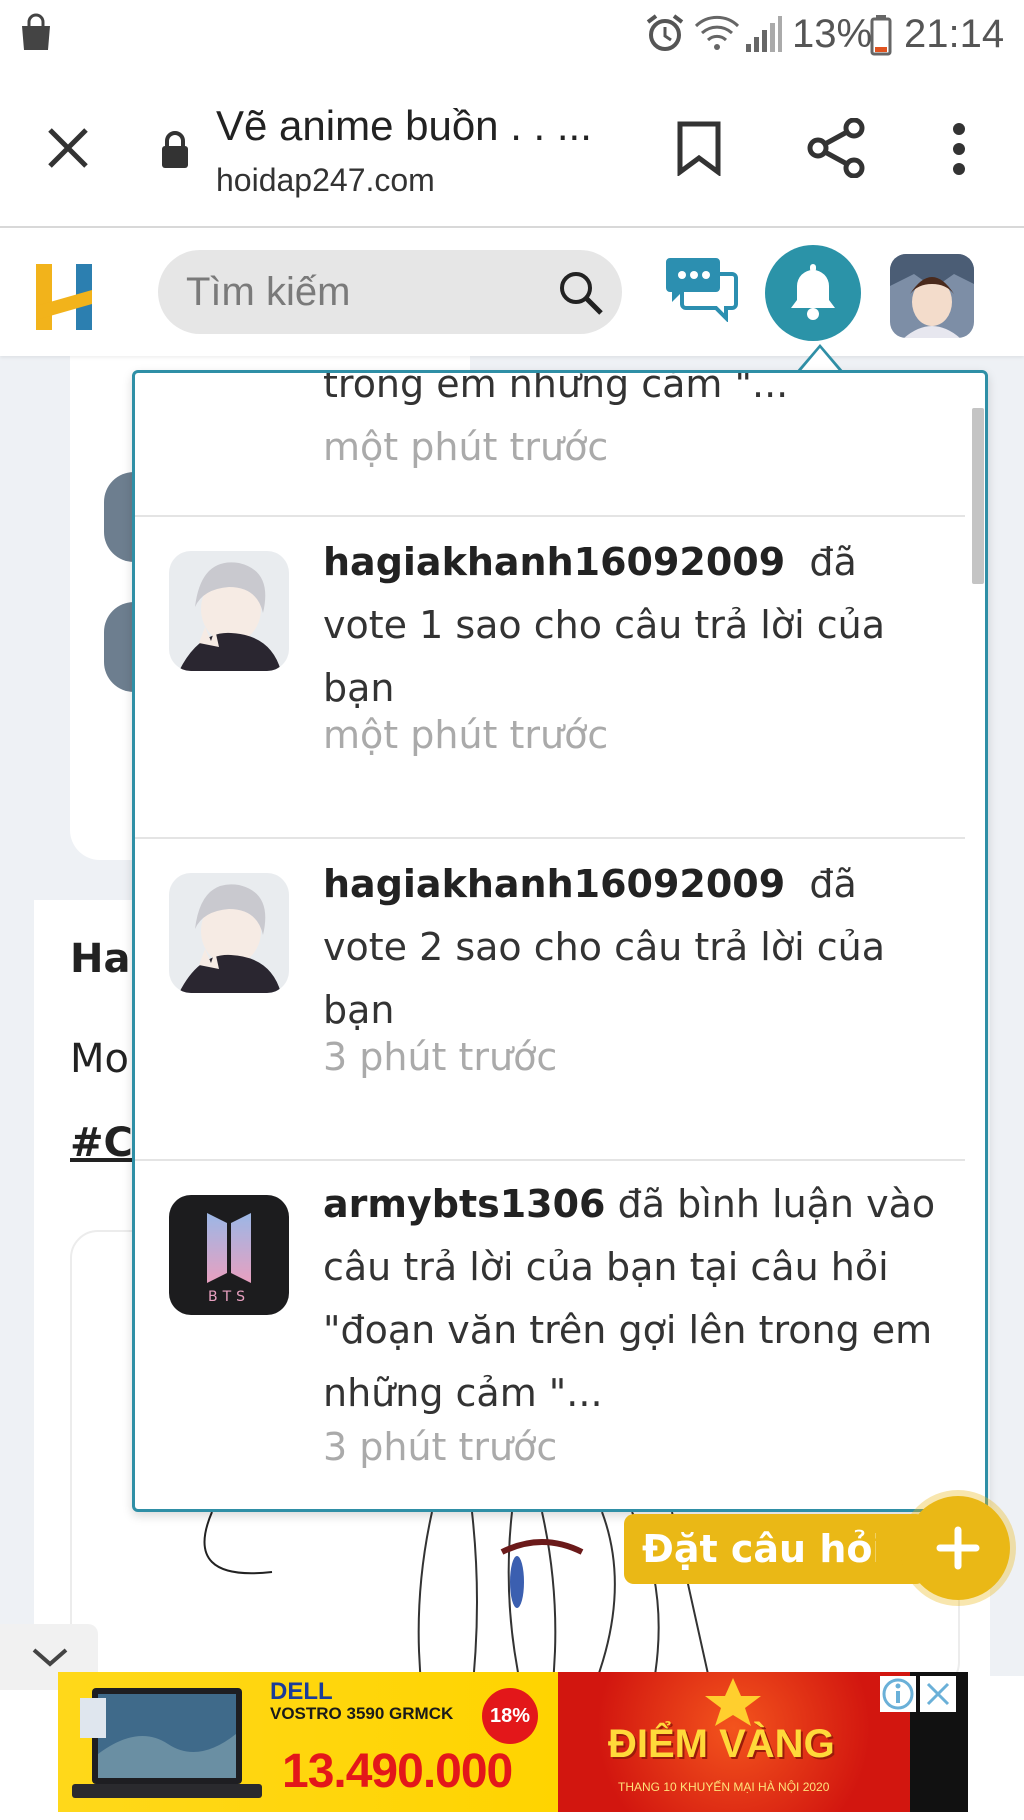  What do you see at coordinates (167, 1743) in the screenshot?
I see `laptop-image` at bounding box center [167, 1743].